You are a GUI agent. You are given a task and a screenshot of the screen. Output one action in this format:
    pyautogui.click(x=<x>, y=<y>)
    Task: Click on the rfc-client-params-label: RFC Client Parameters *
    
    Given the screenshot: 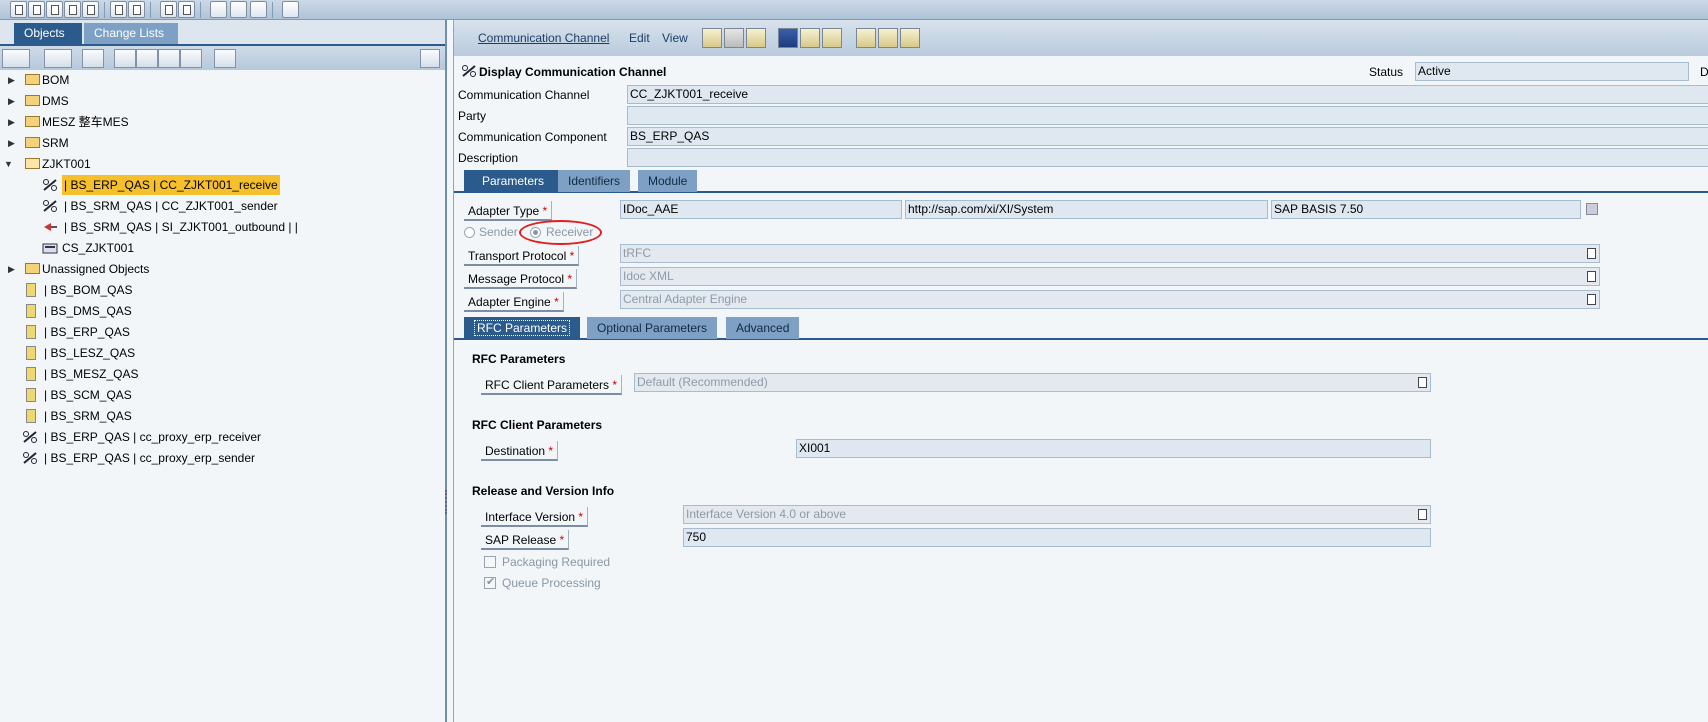 What is the action you would take?
    pyautogui.click(x=552, y=385)
    